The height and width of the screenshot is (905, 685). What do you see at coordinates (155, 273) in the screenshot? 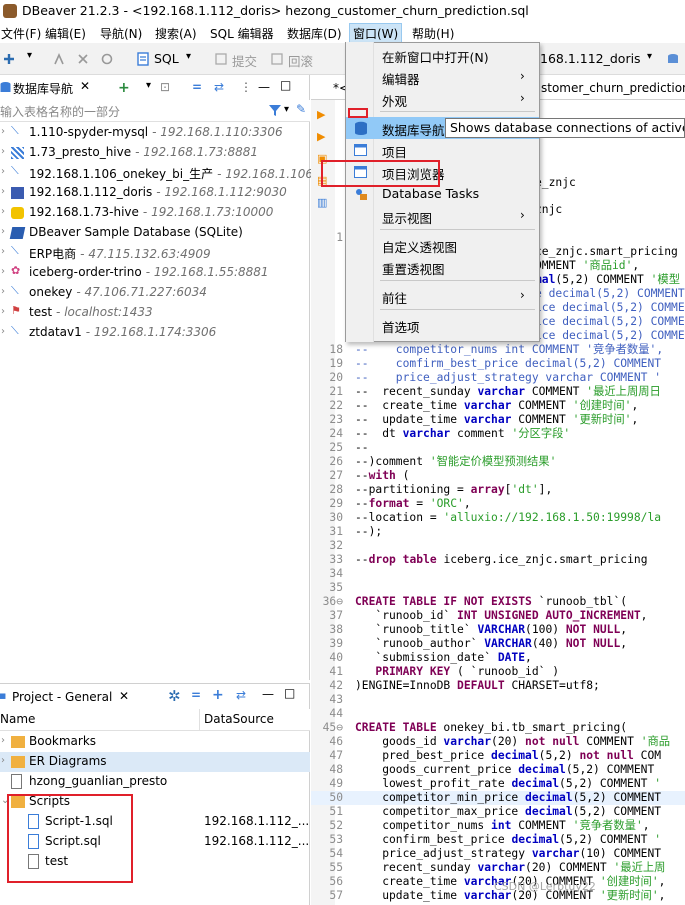
I see `connection-row: › ✿ iceberg-order-trino - 192.168.1.55:8881` at bounding box center [155, 273].